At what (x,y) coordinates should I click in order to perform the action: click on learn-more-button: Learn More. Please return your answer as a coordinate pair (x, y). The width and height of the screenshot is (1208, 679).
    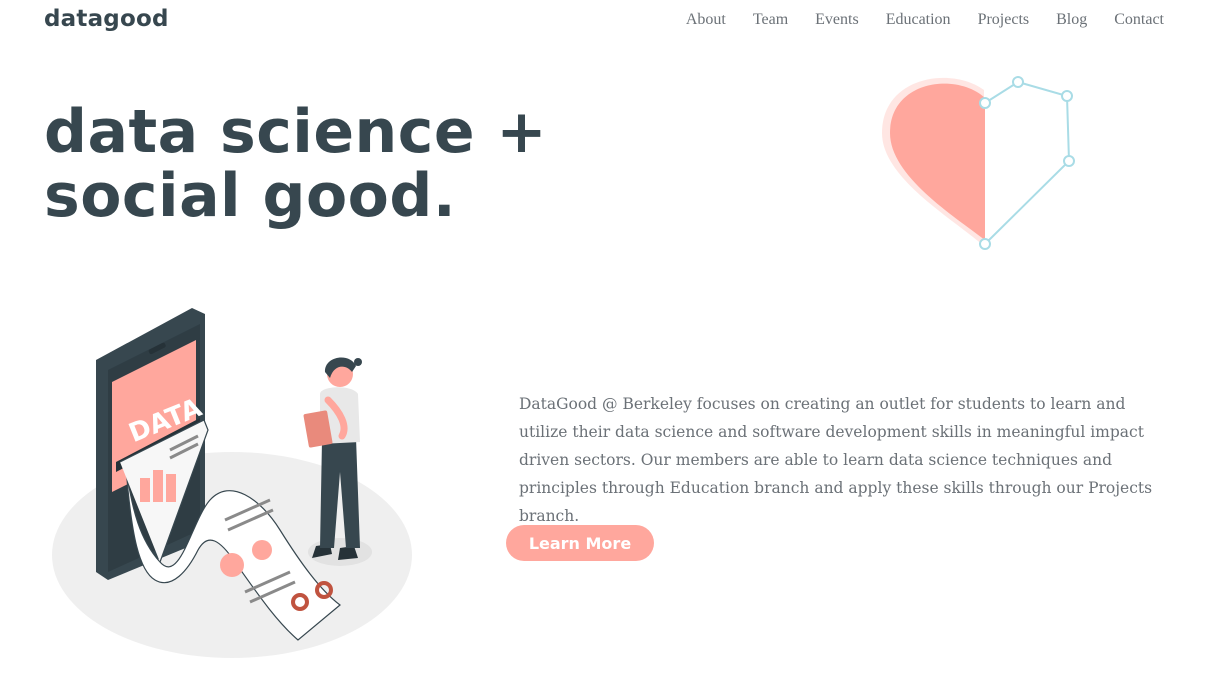
    Looking at the image, I should click on (580, 543).